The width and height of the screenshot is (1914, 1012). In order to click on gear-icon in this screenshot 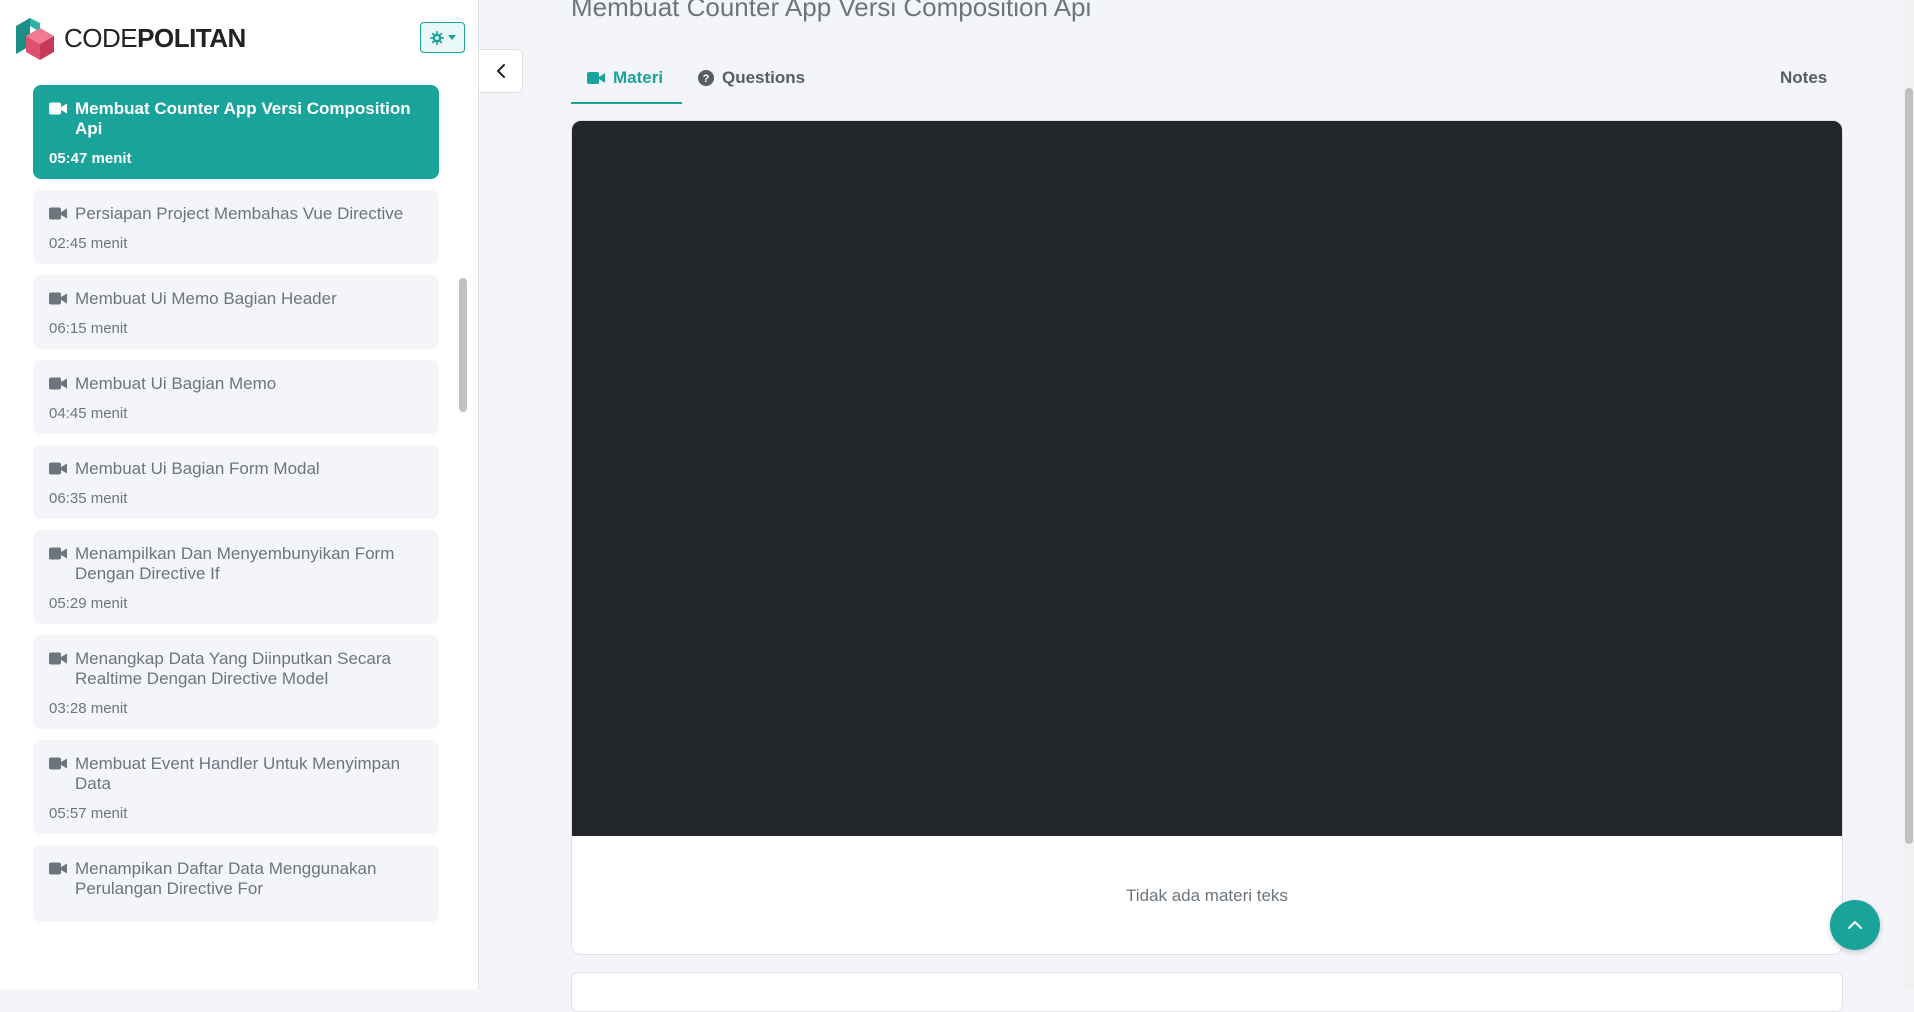, I will do `click(436, 37)`.